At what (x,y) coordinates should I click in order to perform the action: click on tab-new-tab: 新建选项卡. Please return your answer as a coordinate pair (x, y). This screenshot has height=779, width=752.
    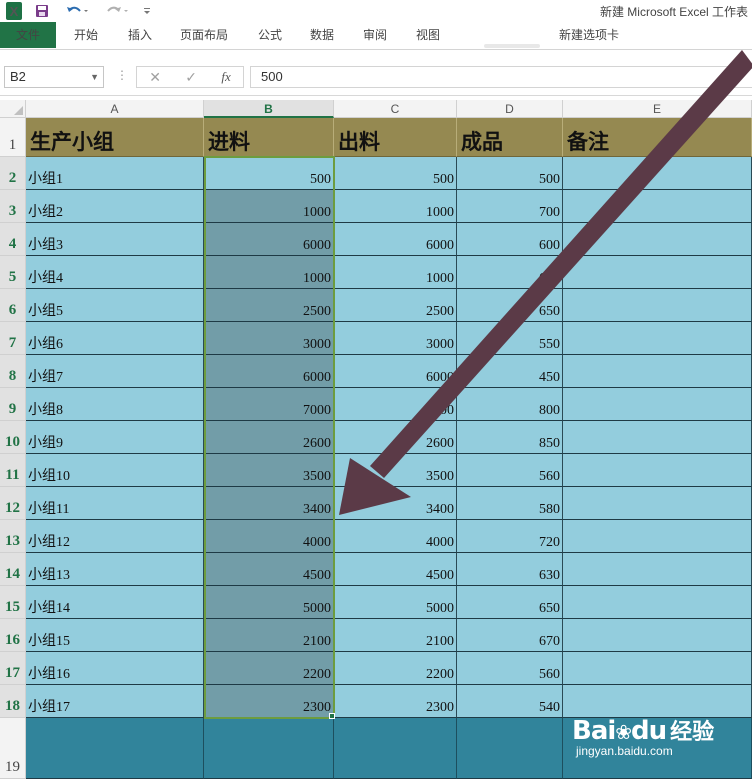
    Looking at the image, I should click on (589, 35).